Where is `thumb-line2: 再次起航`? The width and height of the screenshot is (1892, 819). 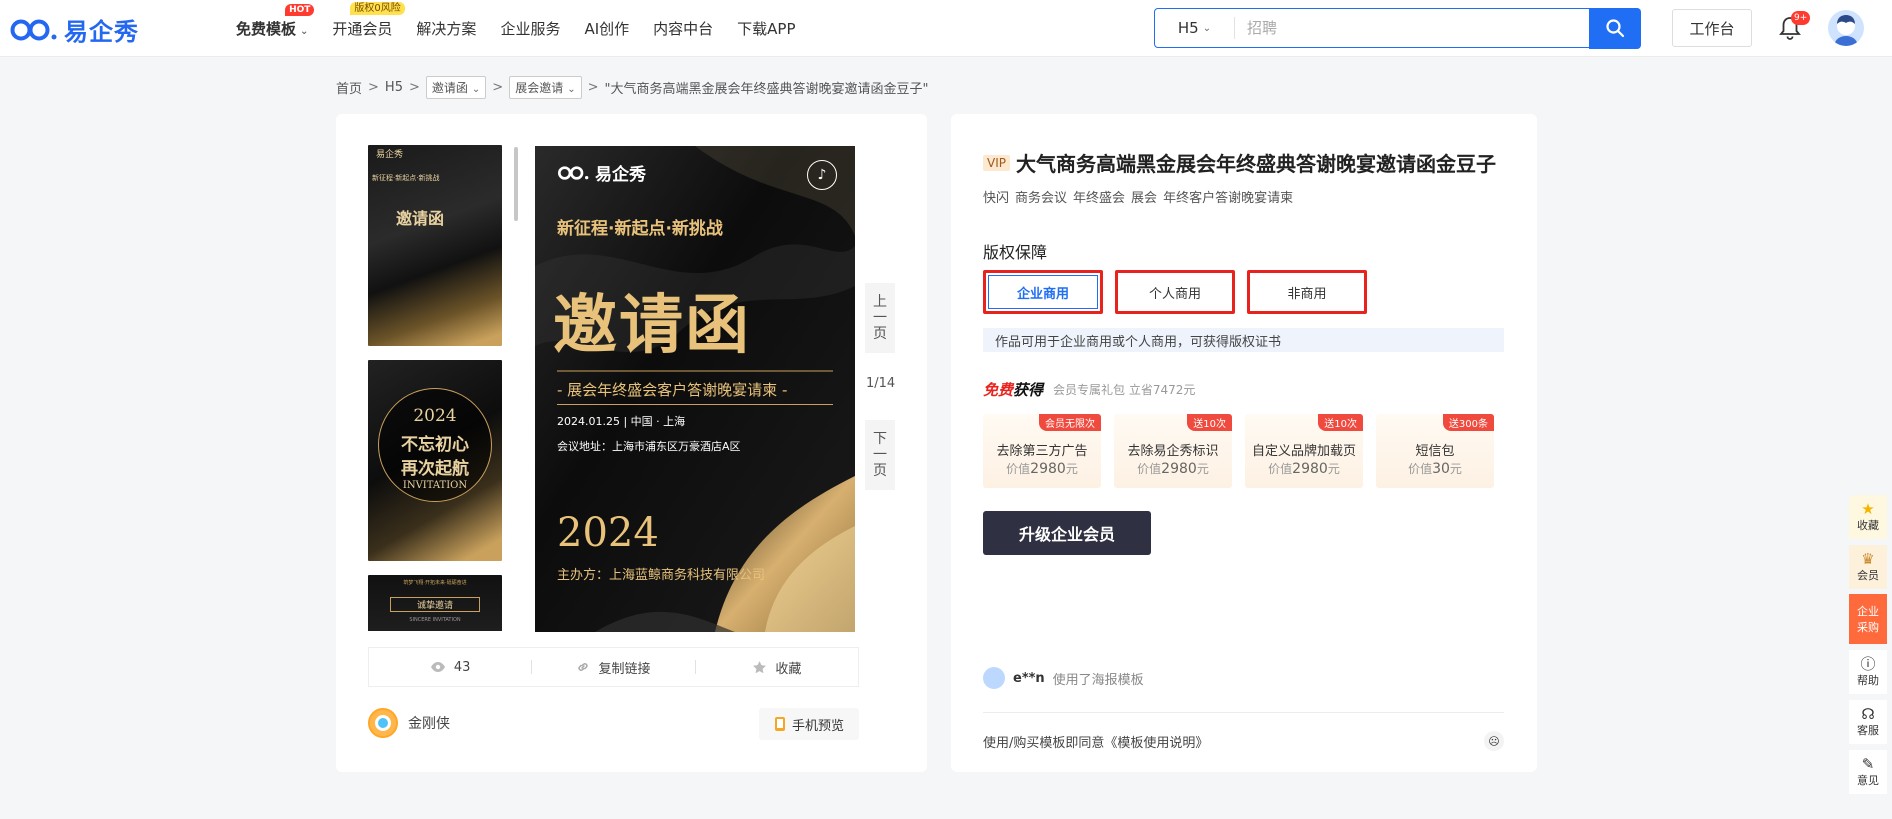 thumb-line2: 再次起航 is located at coordinates (435, 469).